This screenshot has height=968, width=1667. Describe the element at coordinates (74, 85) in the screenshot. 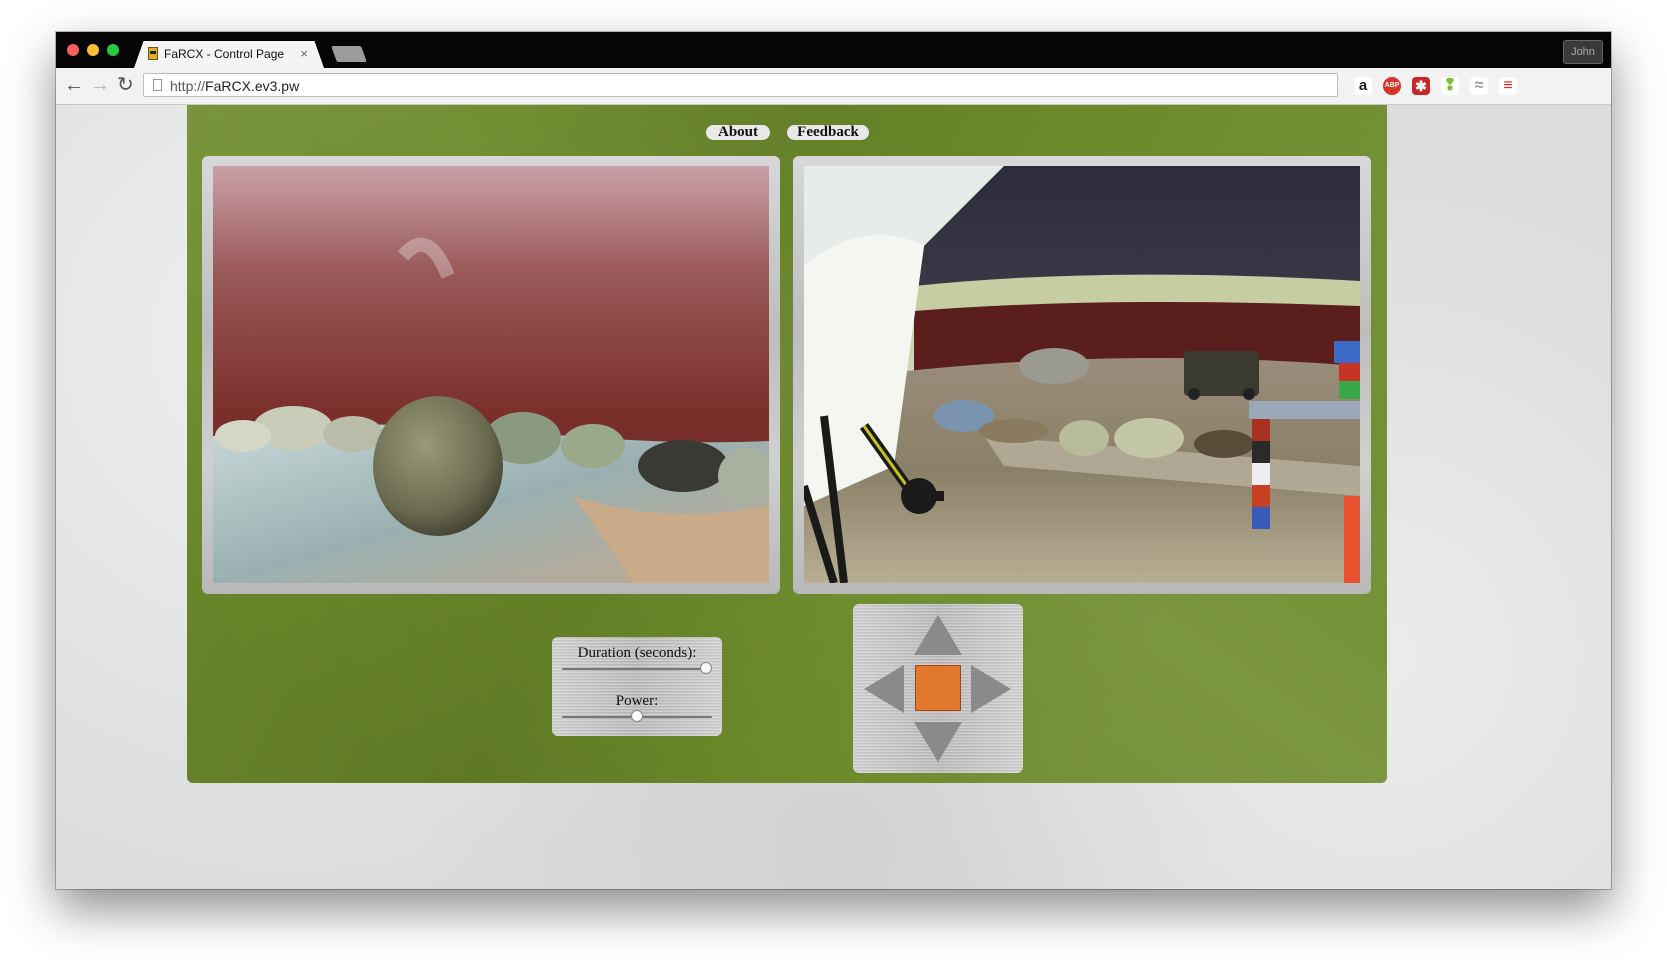

I see `back-arrow-icon: ←` at that location.